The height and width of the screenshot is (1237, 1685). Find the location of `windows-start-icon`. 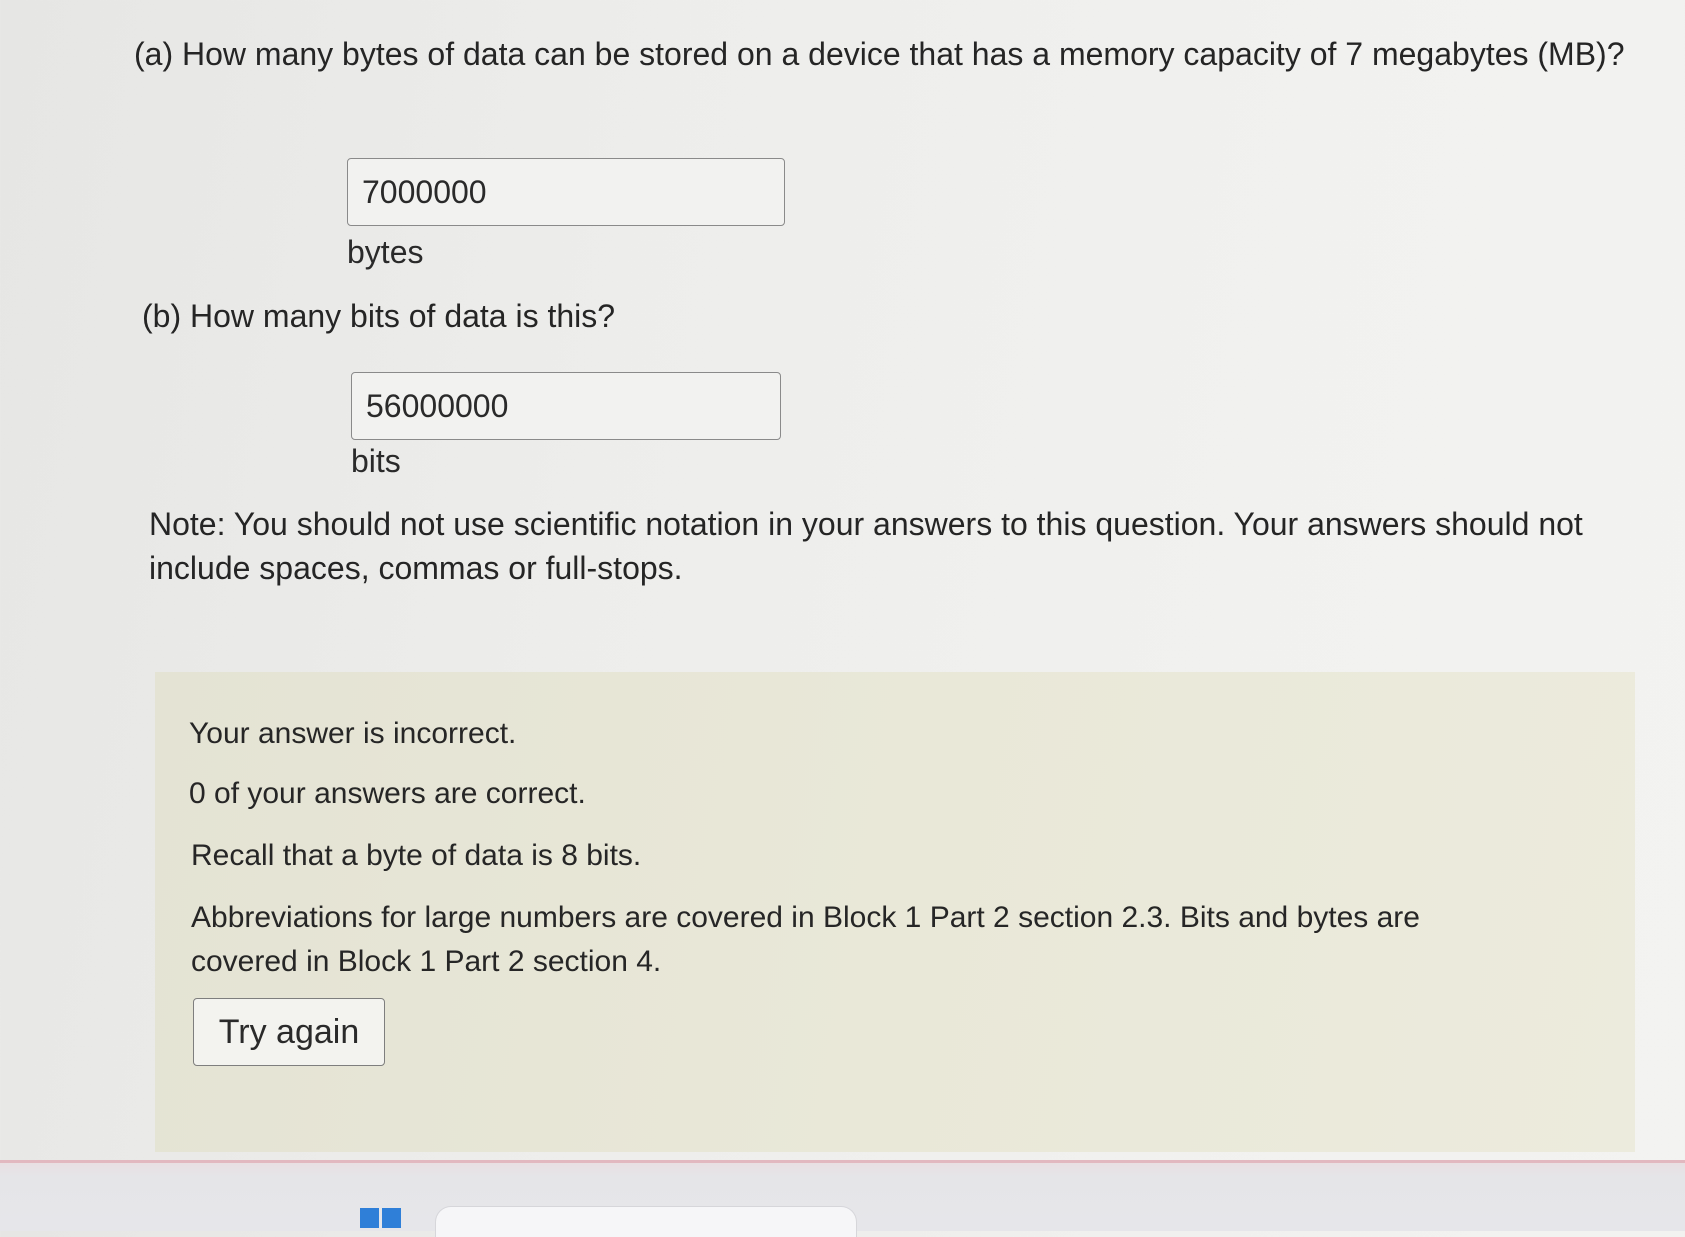

windows-start-icon is located at coordinates (381, 1218).